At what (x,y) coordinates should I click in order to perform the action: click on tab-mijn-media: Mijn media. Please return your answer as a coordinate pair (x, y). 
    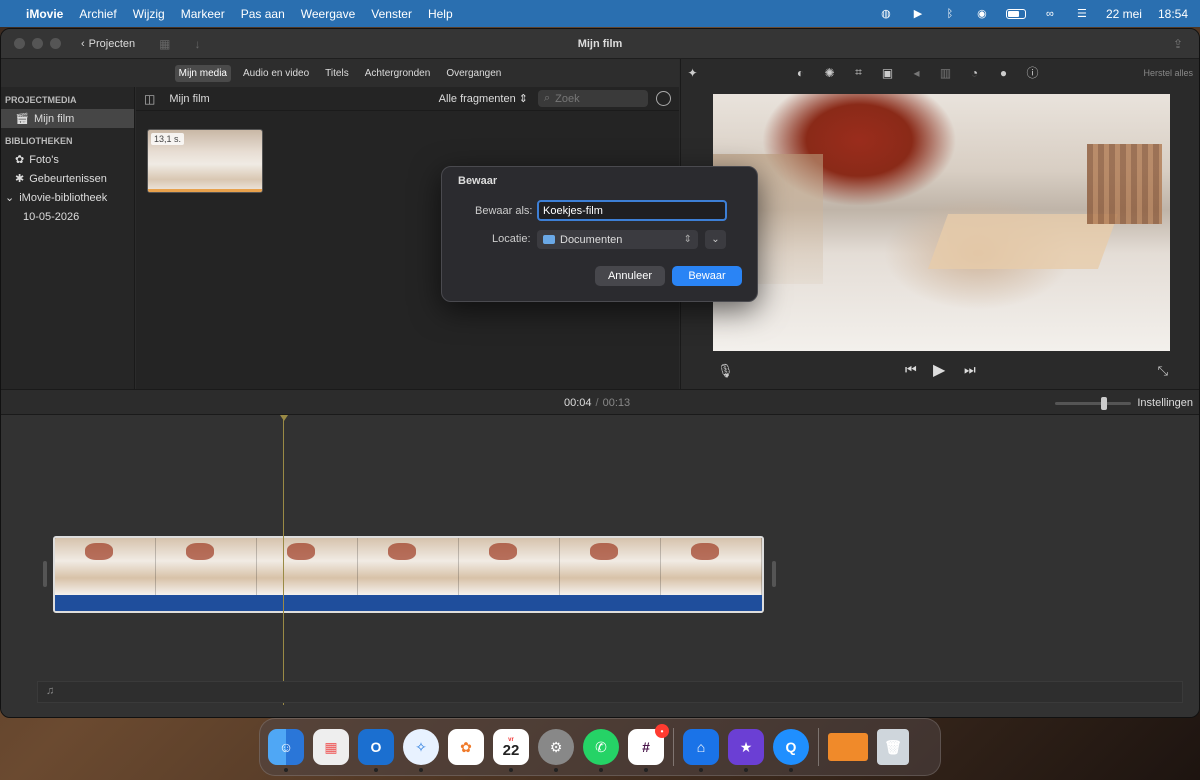
    Looking at the image, I should click on (202, 73).